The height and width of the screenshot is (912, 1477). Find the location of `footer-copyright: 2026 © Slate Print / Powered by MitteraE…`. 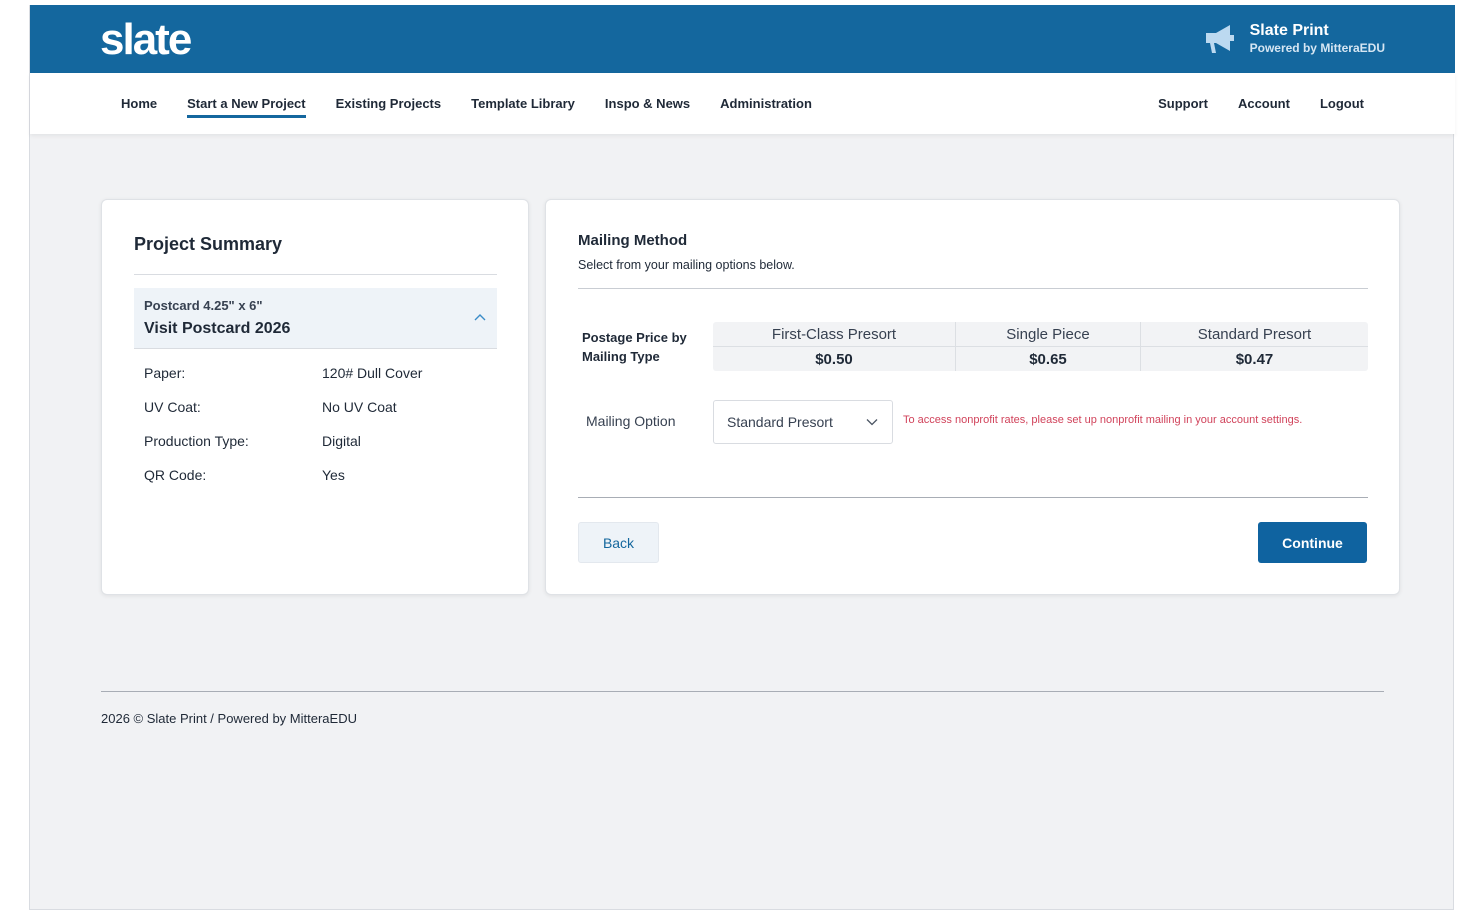

footer-copyright: 2026 © Slate Print / Powered by MitteraE… is located at coordinates (229, 718).